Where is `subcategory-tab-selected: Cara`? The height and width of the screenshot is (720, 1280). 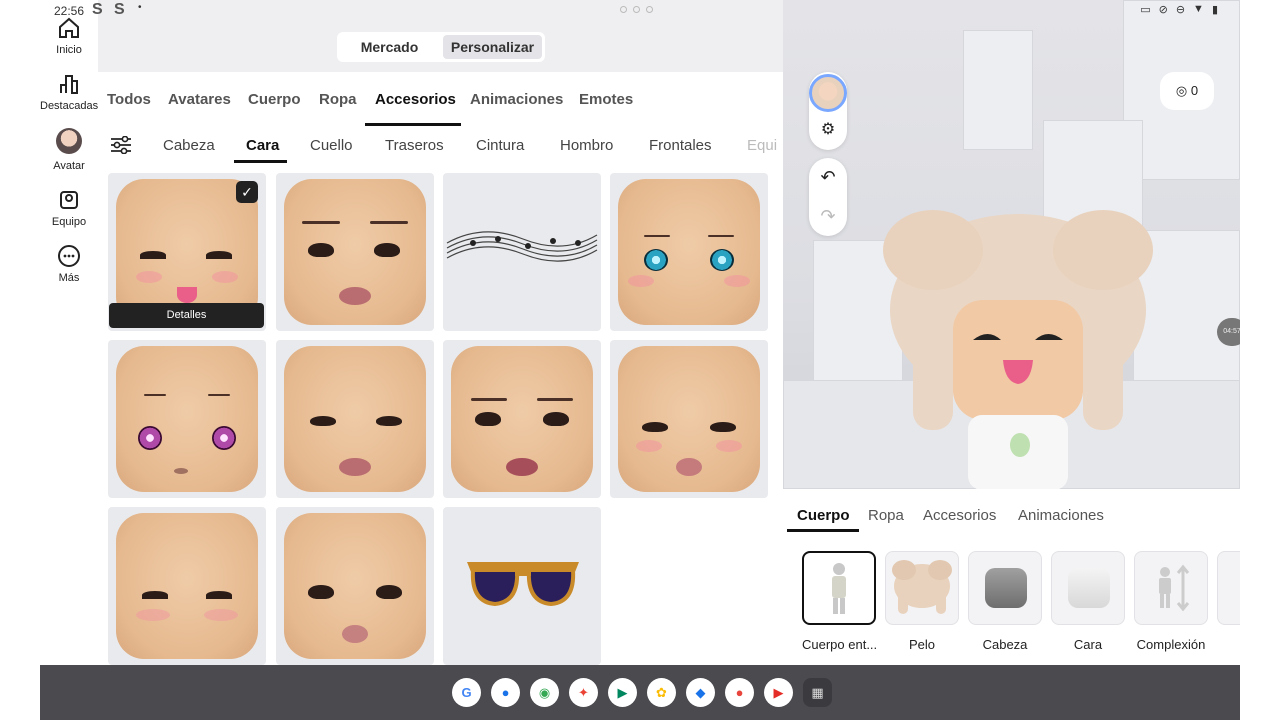
subcategory-tab-selected: Cara is located at coordinates (262, 145).